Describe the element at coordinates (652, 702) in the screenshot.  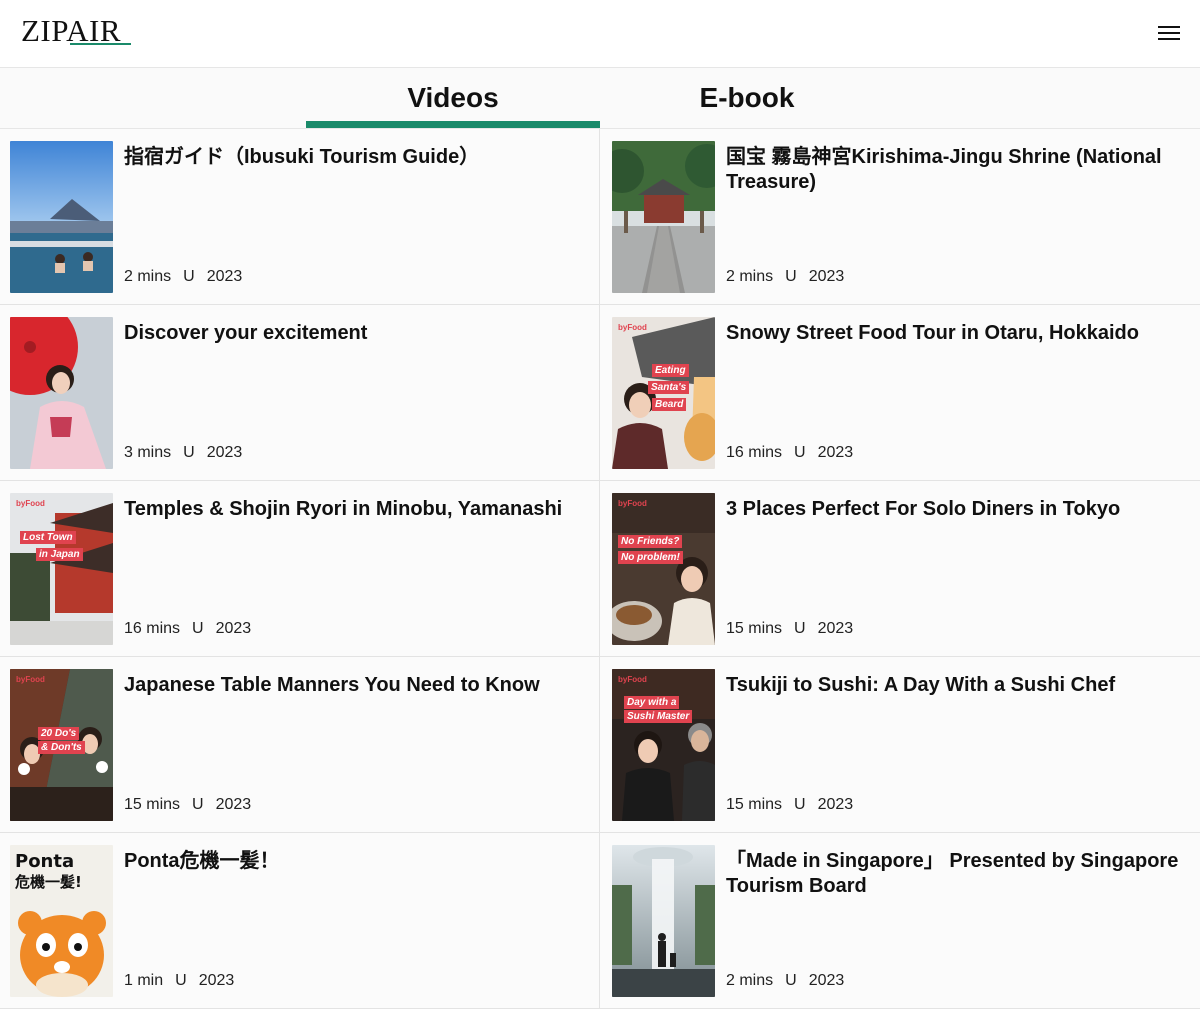
I see `thumb-caption: Day with a` at that location.